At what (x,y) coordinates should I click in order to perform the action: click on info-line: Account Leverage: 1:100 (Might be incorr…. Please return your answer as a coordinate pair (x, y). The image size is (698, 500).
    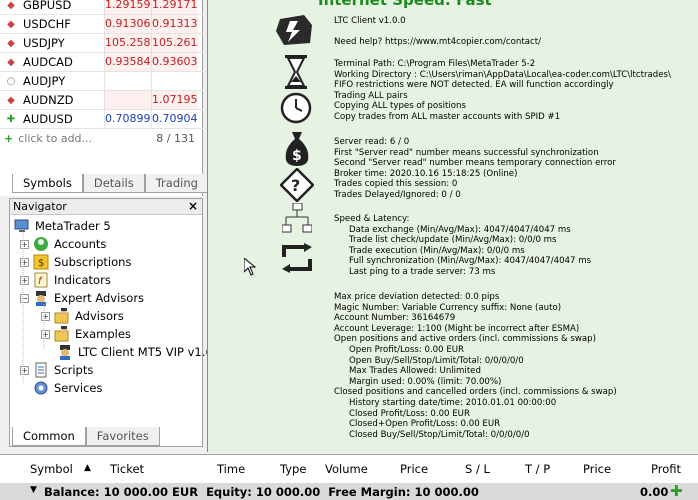
    Looking at the image, I should click on (457, 328).